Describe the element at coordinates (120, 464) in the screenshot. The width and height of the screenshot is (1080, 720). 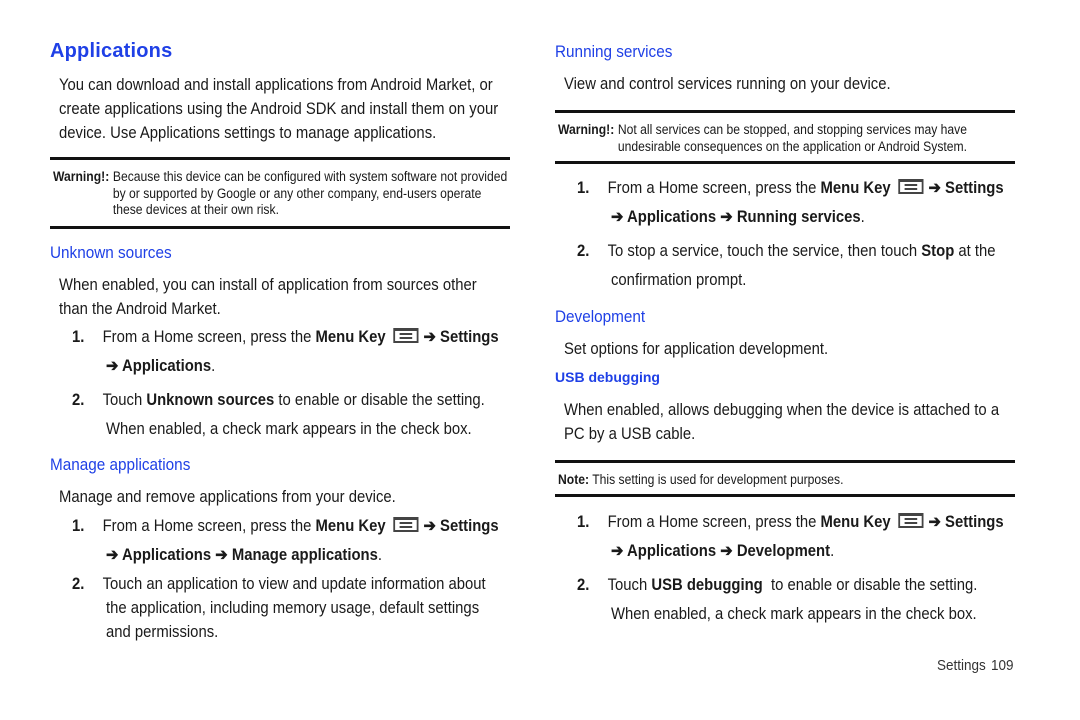
I see `section-heading-manage-applications: Manage applications` at that location.